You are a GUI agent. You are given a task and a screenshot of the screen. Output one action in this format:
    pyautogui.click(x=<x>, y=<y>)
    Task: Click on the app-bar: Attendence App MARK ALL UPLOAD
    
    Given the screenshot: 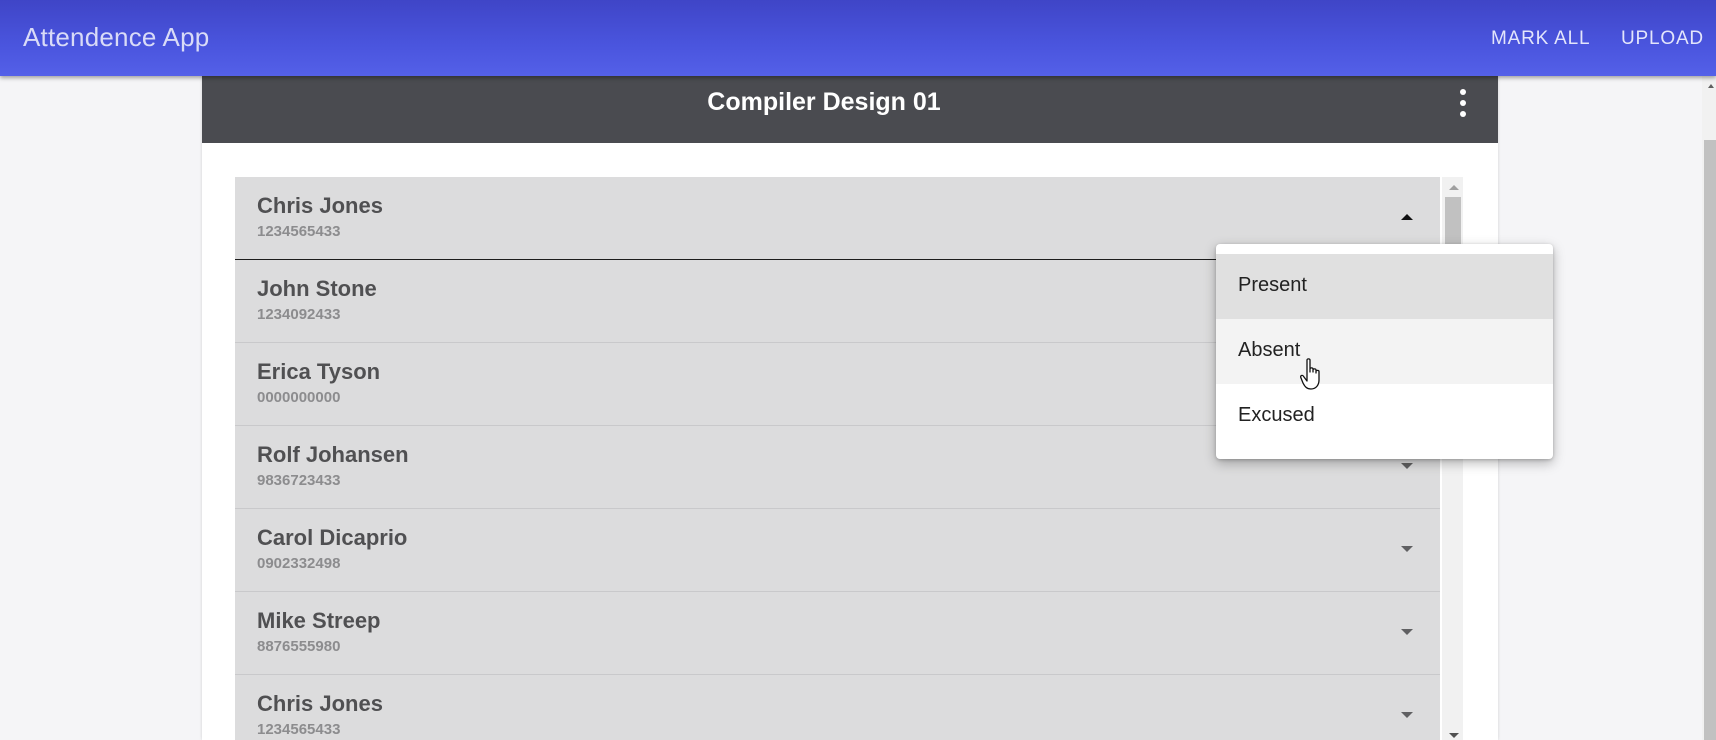 What is the action you would take?
    pyautogui.click(x=858, y=38)
    